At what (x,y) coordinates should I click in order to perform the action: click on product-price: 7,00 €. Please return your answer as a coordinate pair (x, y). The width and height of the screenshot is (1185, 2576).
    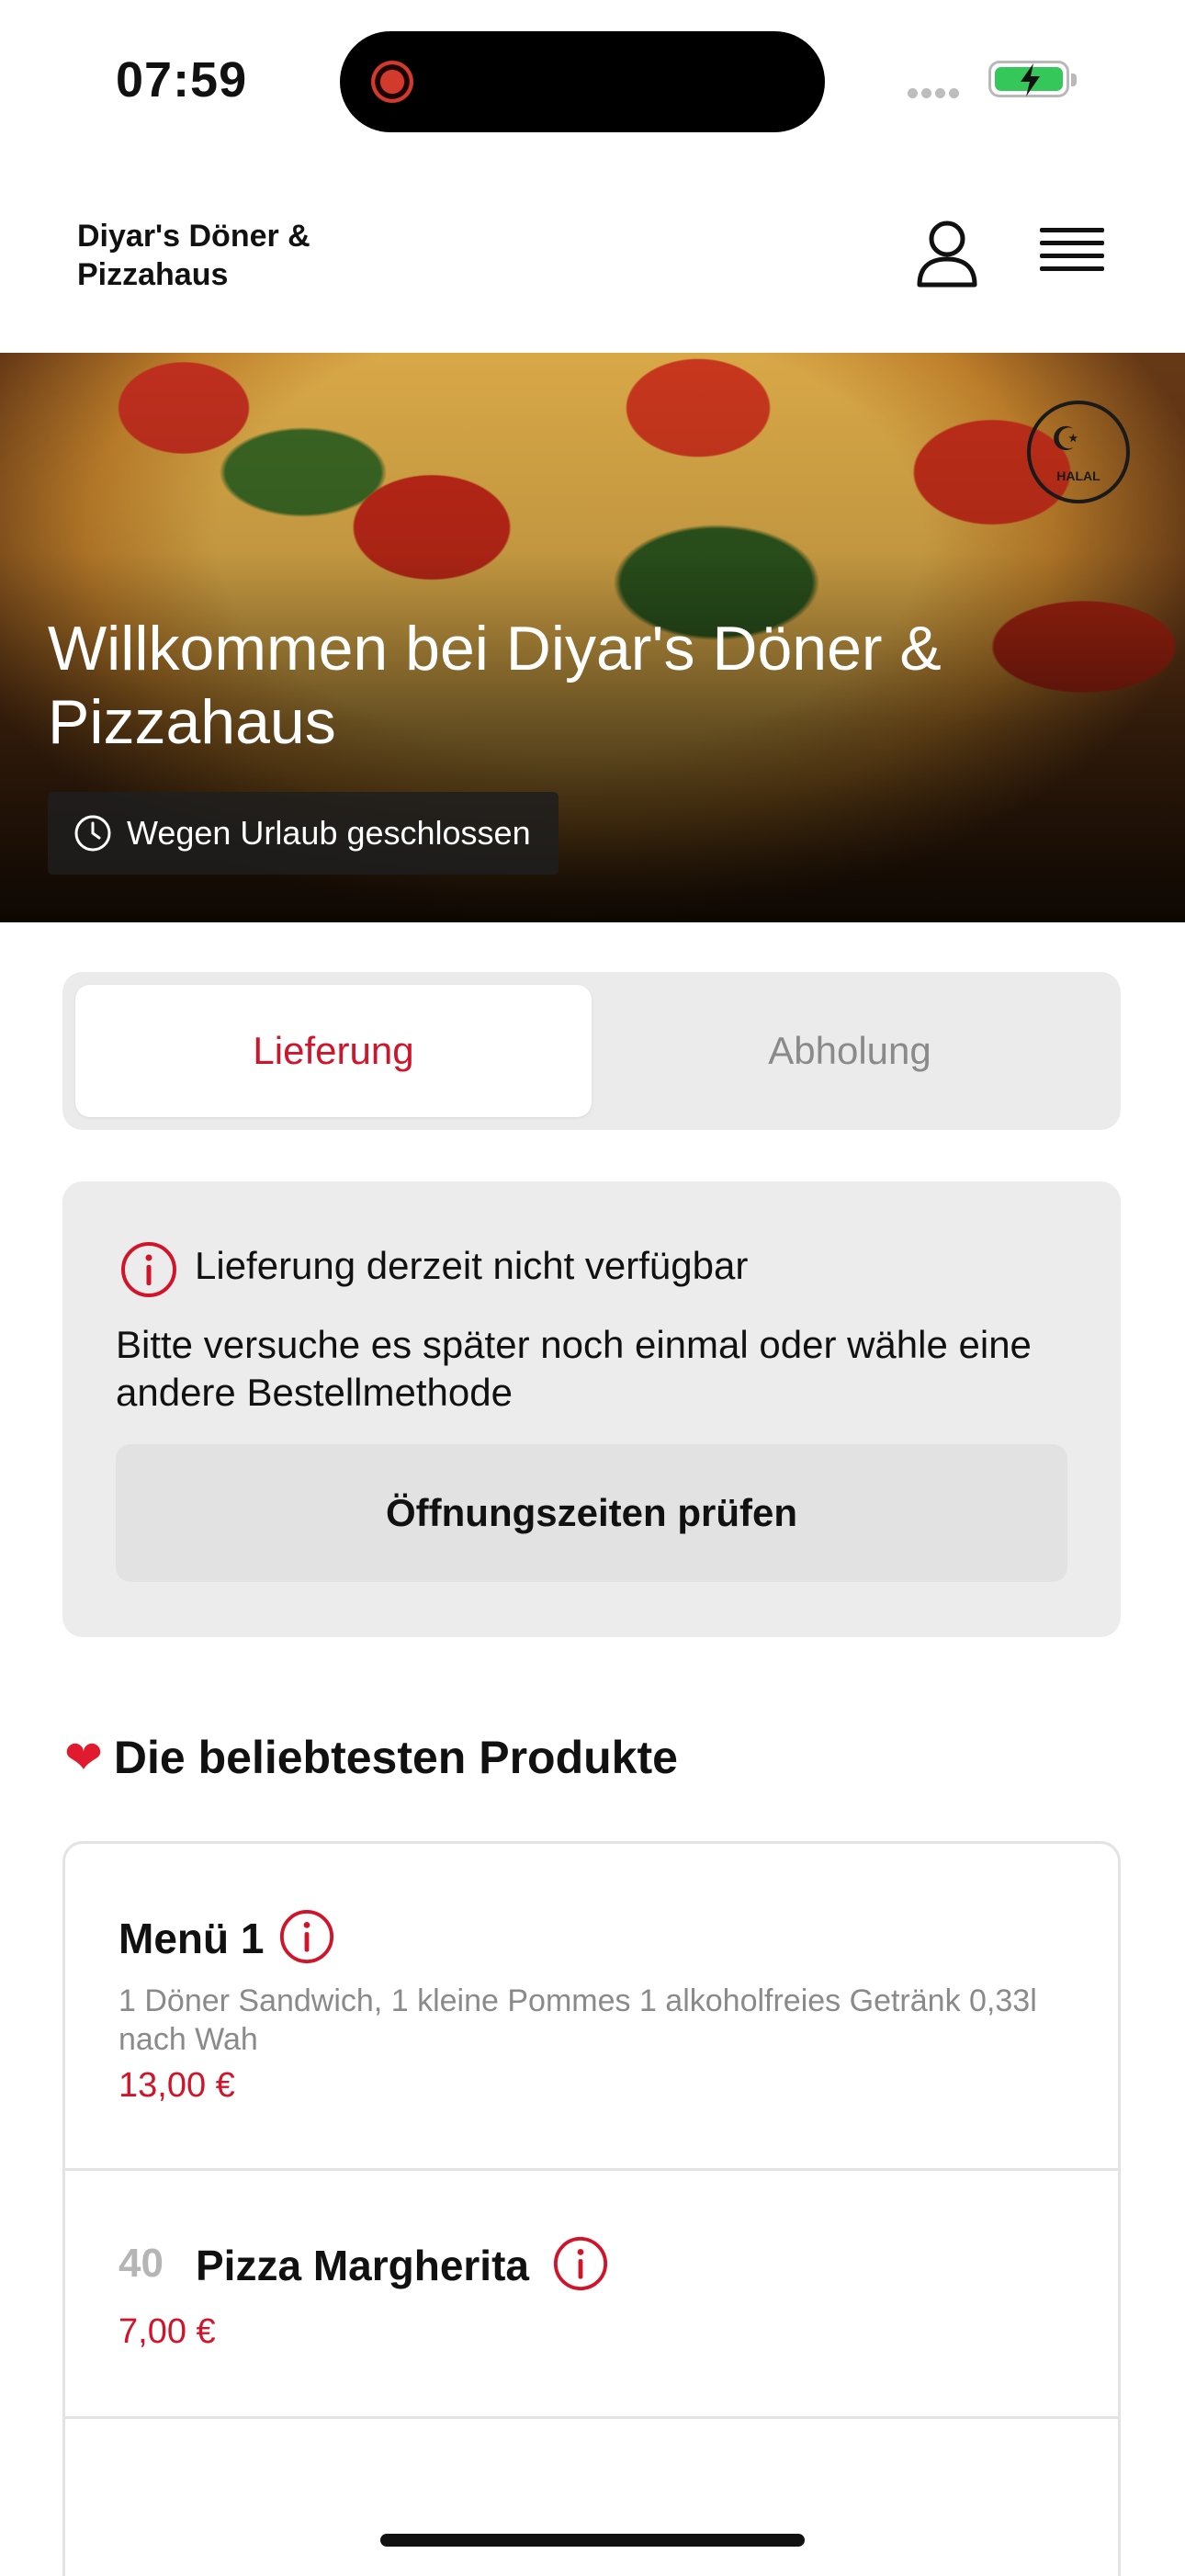
    Looking at the image, I should click on (167, 2331).